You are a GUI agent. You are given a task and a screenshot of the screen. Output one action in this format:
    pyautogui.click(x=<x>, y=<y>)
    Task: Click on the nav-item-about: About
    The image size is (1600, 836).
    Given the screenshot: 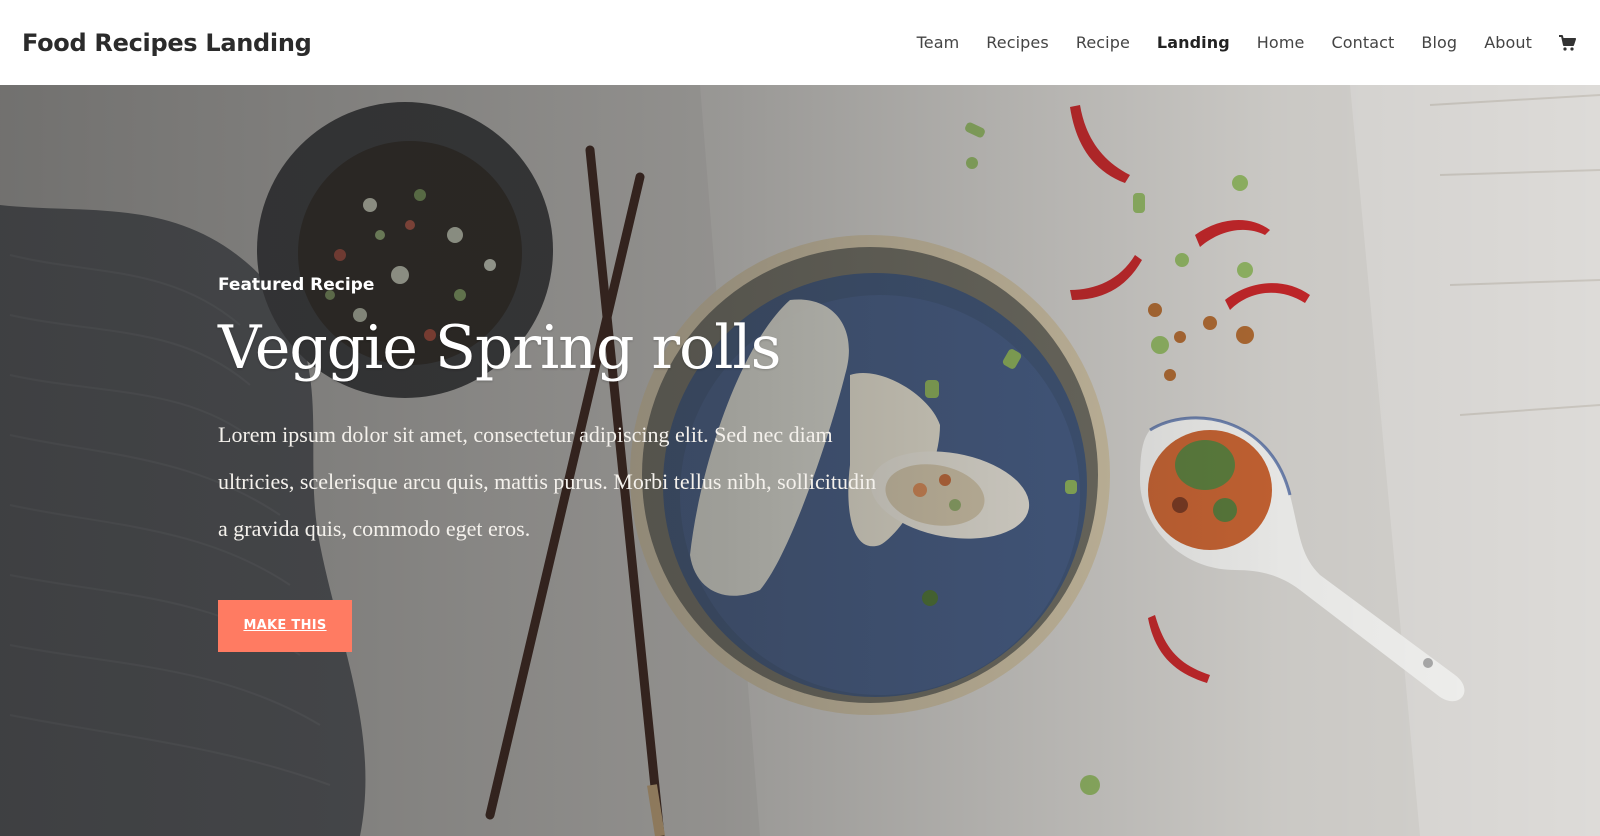 What is the action you would take?
    pyautogui.click(x=1508, y=42)
    